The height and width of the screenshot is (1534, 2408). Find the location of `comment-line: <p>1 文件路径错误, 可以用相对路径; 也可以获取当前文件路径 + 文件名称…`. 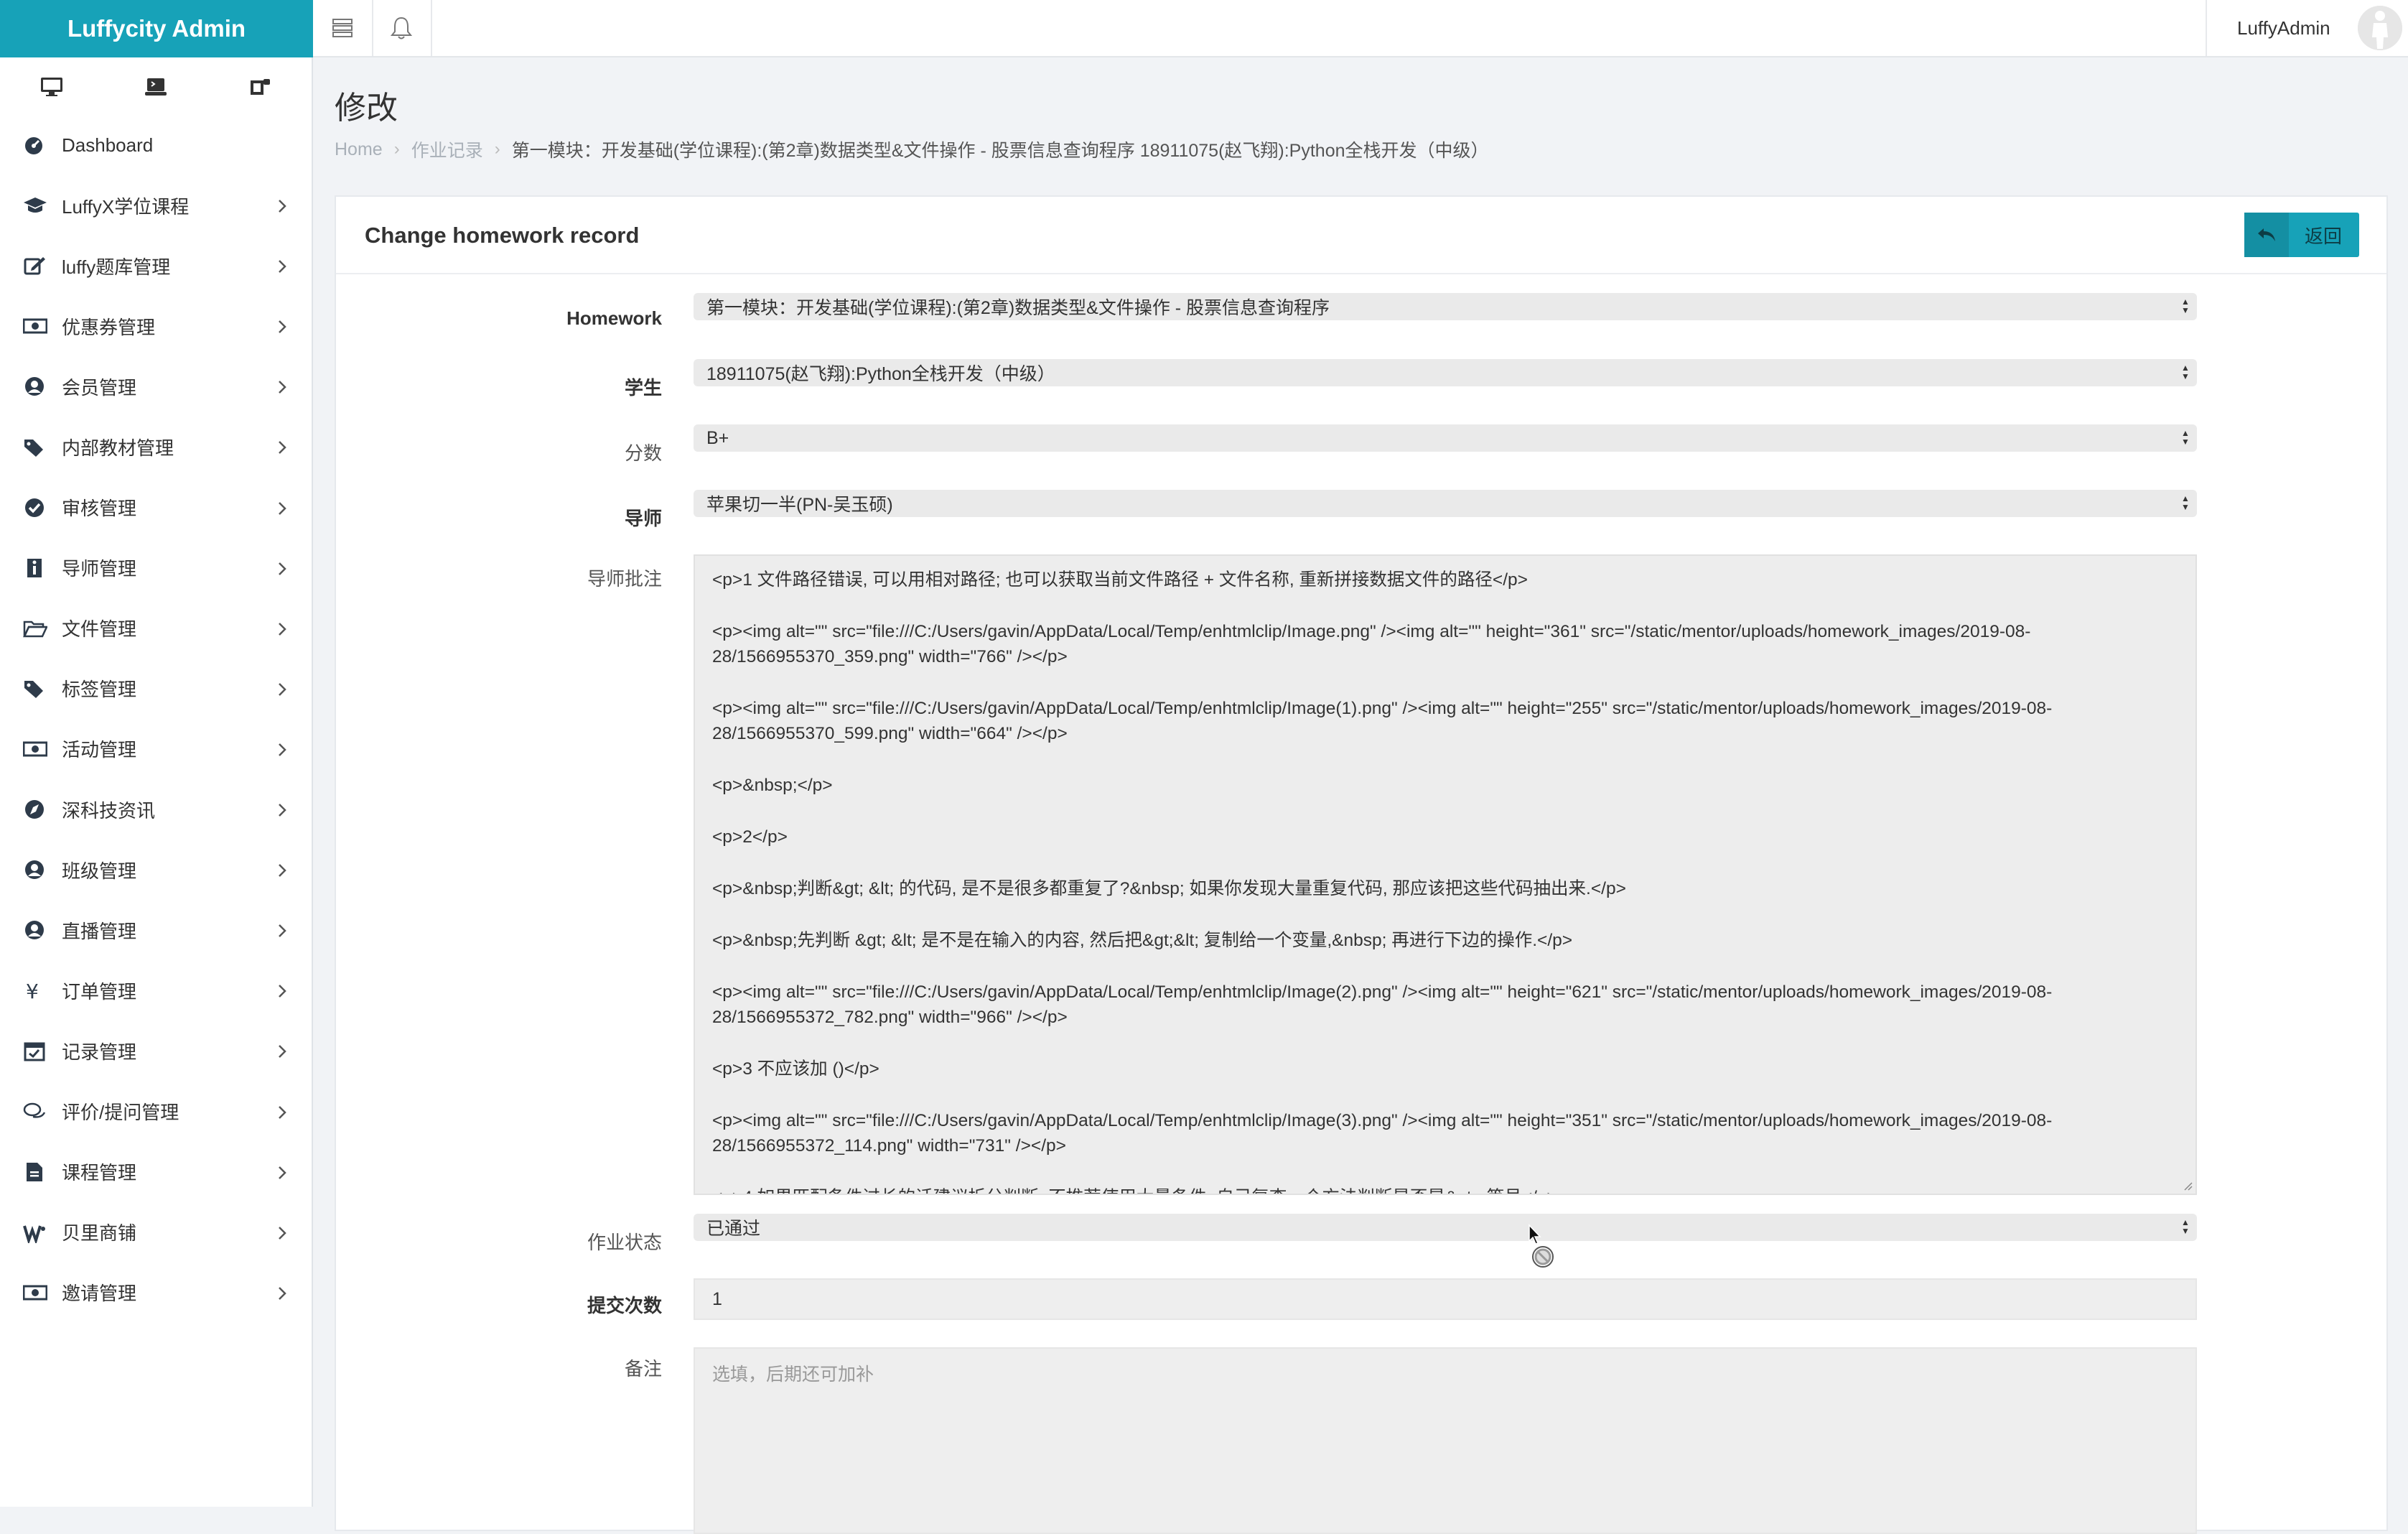

comment-line: <p>1 文件路径错误, 可以用相对路径; 也可以获取当前文件路径 + 文件名称… is located at coordinates (1120, 580).